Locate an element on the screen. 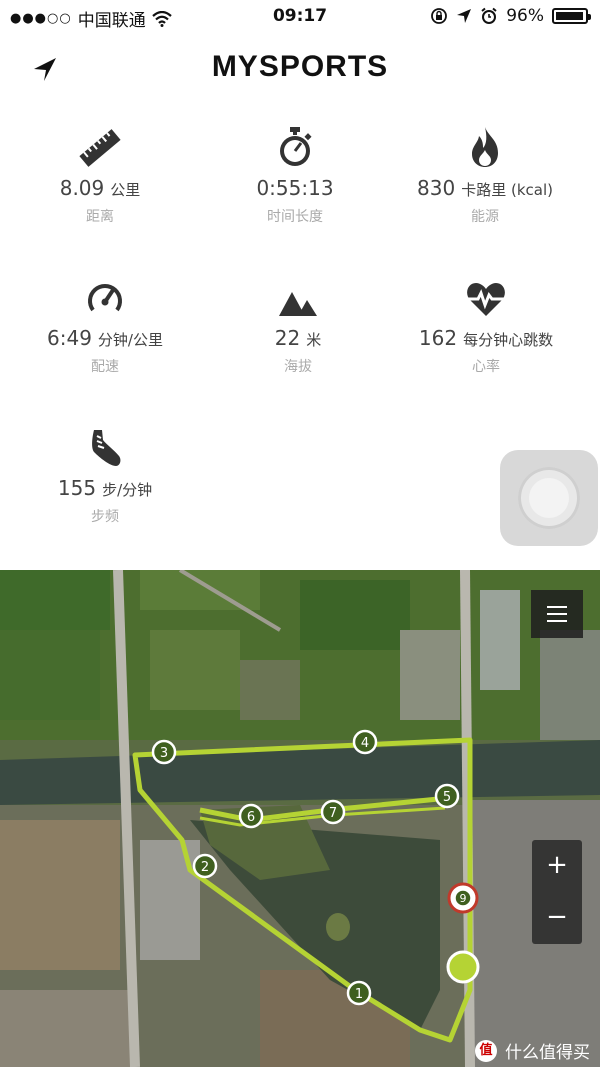  mountain-icon is located at coordinates (298, 304).